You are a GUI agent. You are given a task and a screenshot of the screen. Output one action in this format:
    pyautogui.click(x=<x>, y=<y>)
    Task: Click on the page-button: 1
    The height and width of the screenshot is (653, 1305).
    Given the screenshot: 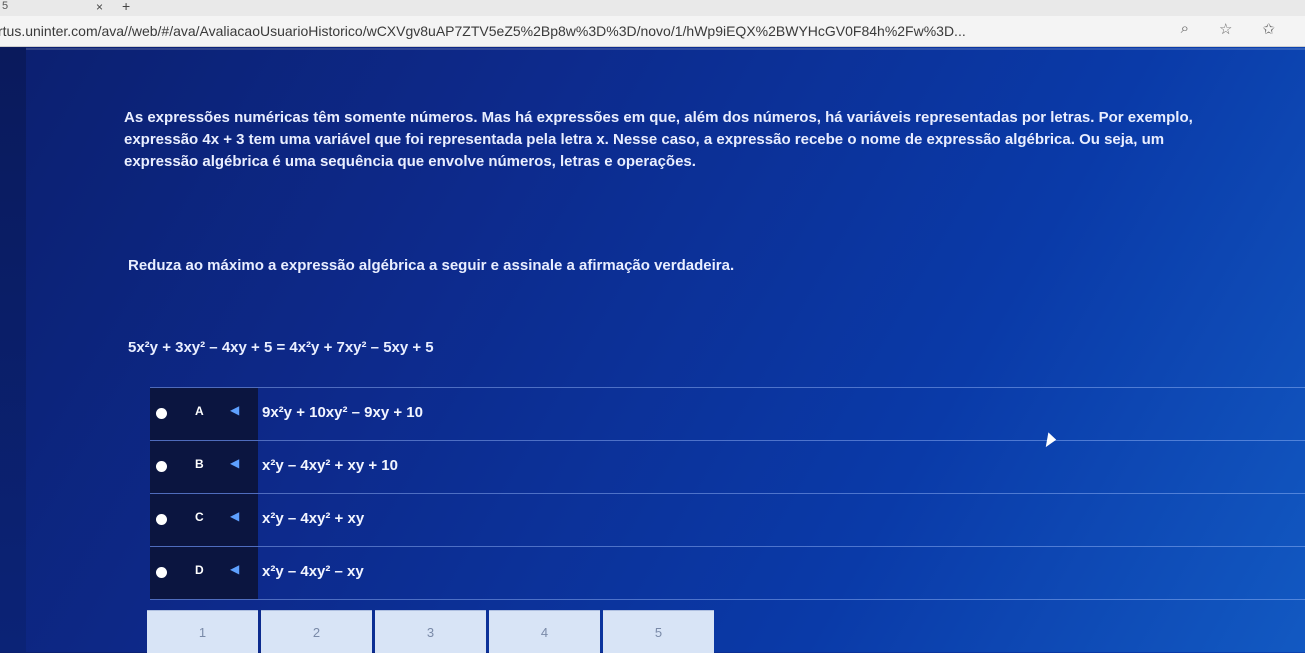 What is the action you would take?
    pyautogui.click(x=202, y=631)
    